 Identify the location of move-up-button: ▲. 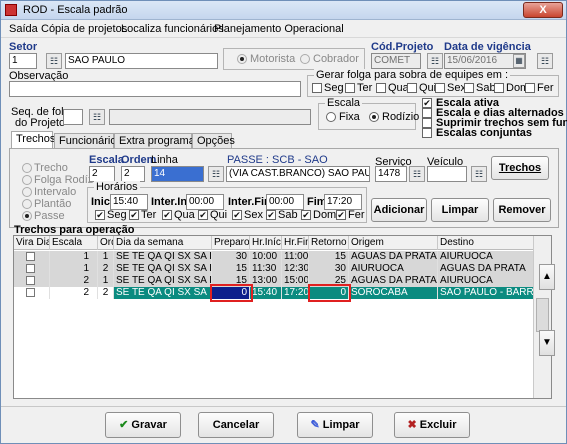
(547, 277).